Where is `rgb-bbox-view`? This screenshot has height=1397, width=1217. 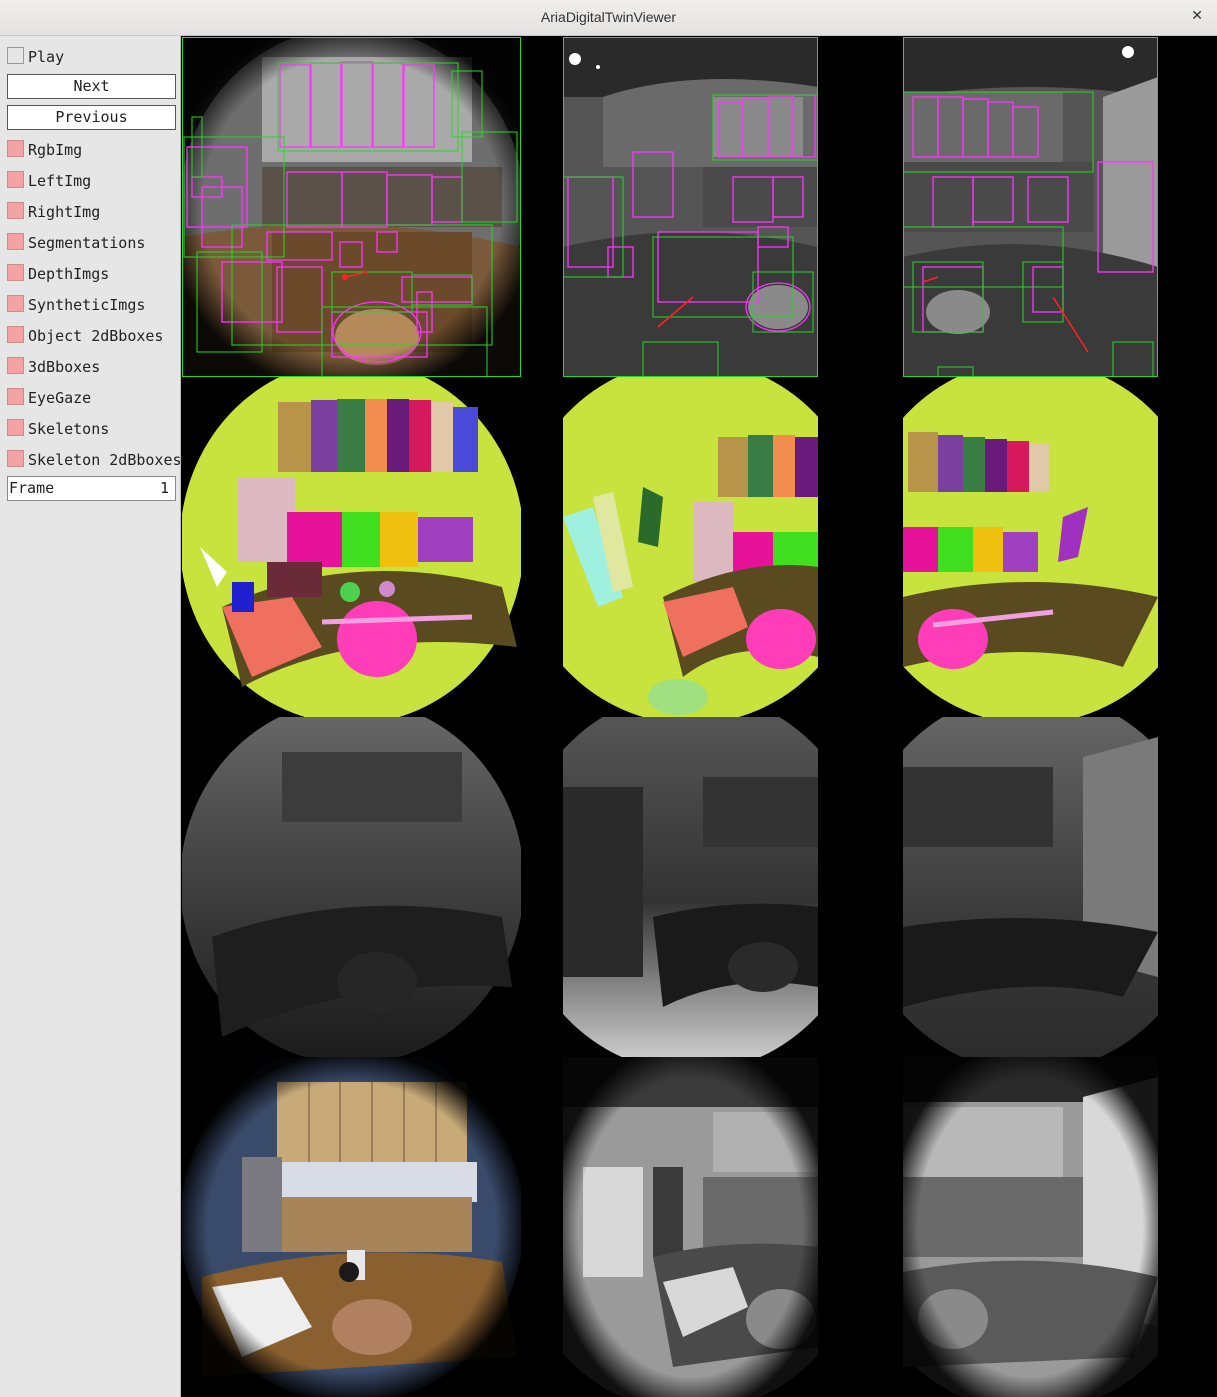 rgb-bbox-view is located at coordinates (351, 207).